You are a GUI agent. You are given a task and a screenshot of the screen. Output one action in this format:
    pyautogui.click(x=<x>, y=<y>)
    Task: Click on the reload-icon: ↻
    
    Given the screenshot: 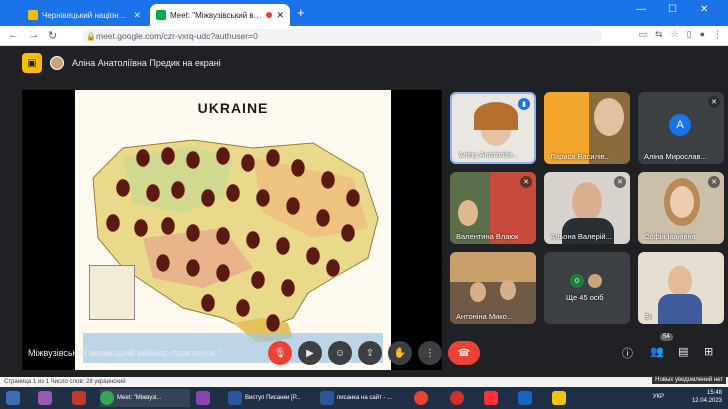 What is the action you would take?
    pyautogui.click(x=52, y=35)
    